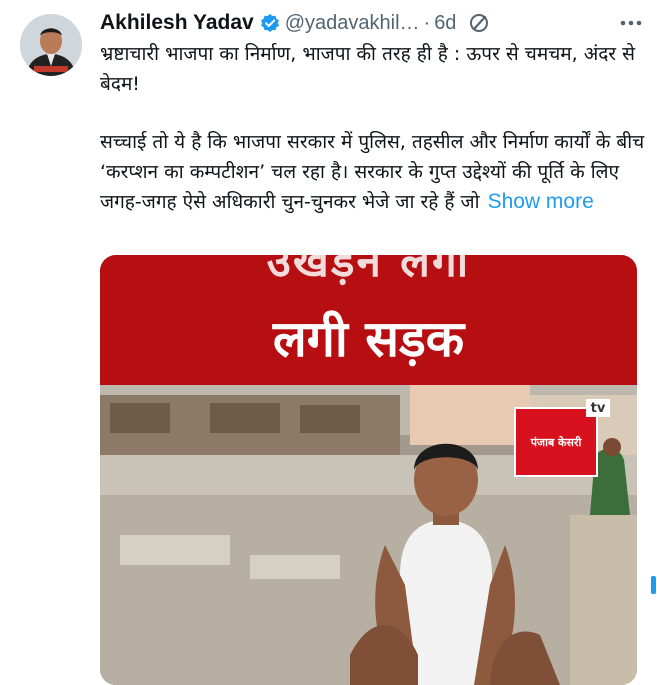  Describe the element at coordinates (177, 23) in the screenshot. I see `author-name: Akhilesh Yadav` at that location.